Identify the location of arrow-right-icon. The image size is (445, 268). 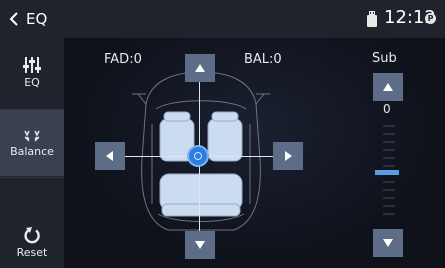
(288, 156).